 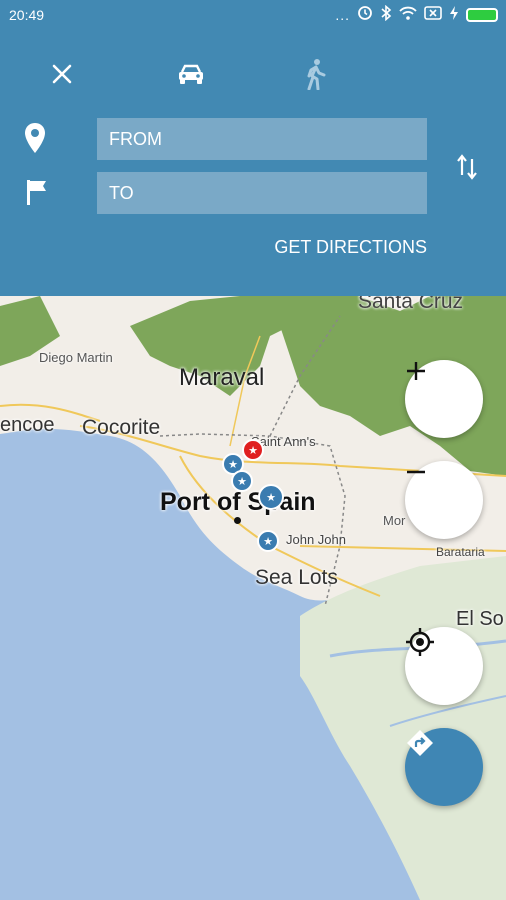 I want to click on map-label-barataria: Barataria, so click(x=460, y=552).